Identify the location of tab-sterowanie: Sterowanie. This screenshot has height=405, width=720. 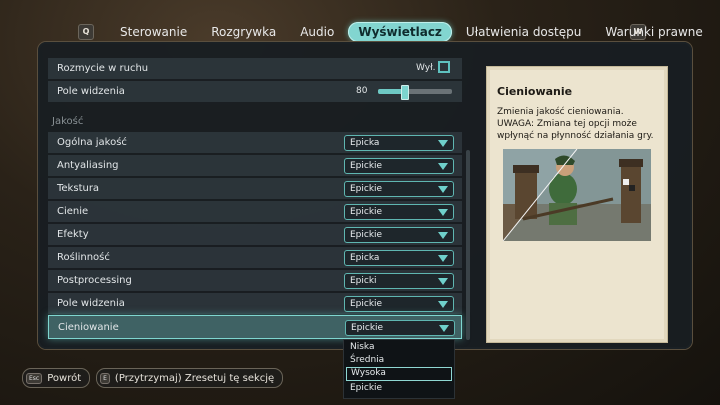
(153, 32).